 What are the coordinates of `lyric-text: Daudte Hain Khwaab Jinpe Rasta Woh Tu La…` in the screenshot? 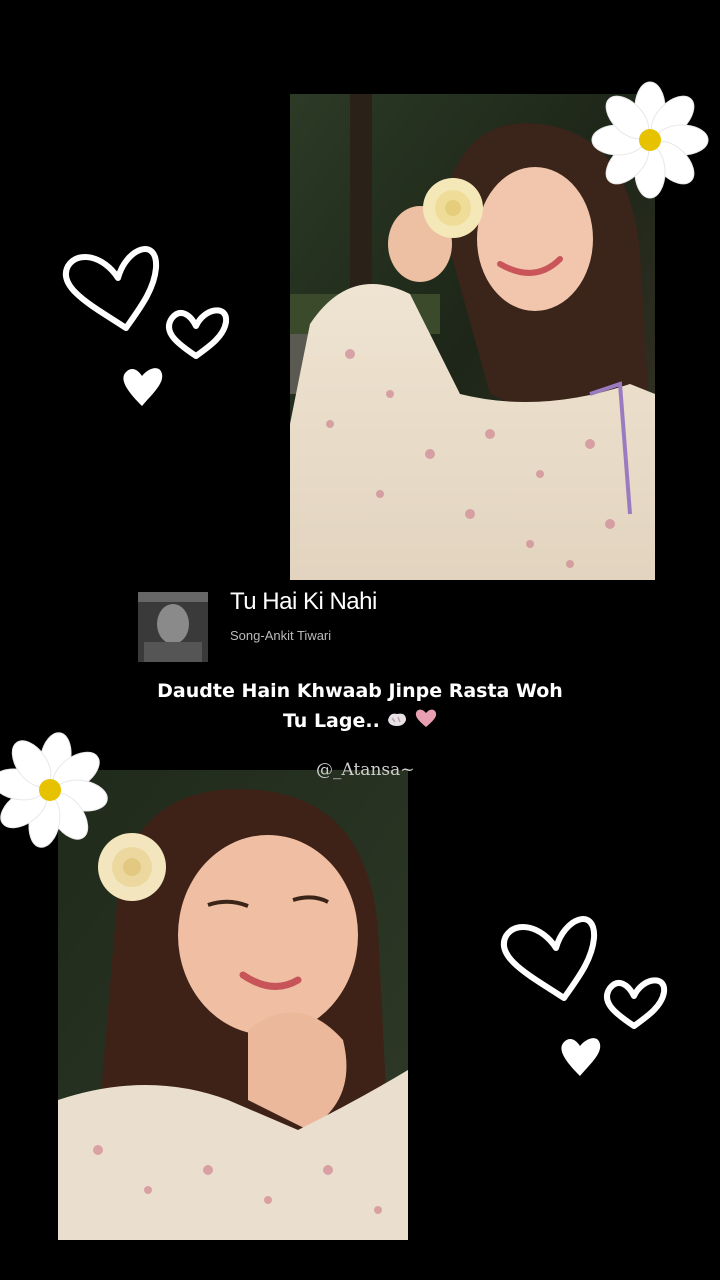 It's located at (360, 706).